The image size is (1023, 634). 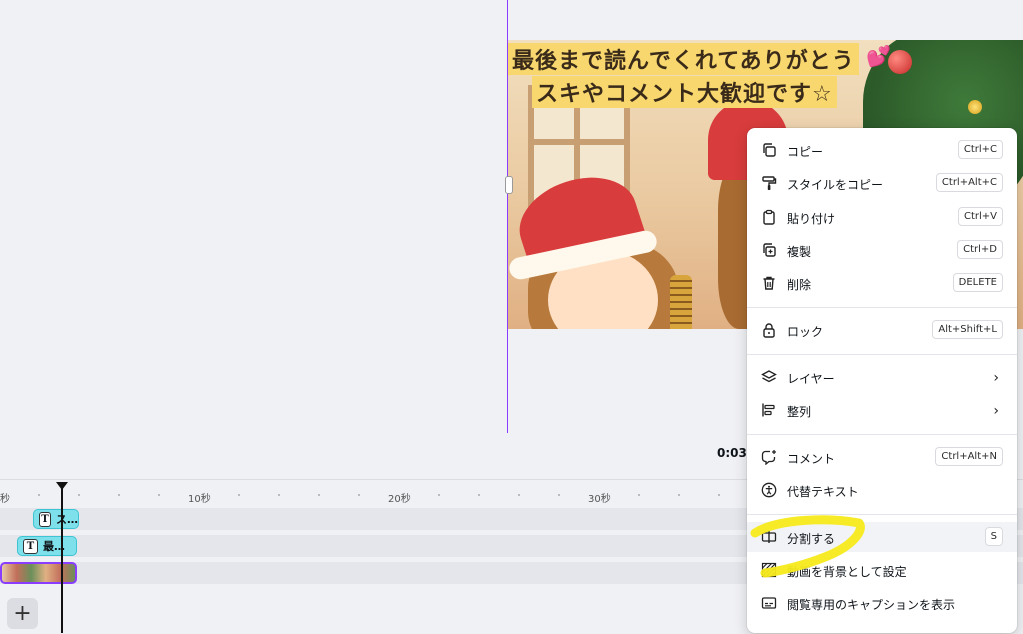 I want to click on resize-handle, so click(x=509, y=185).